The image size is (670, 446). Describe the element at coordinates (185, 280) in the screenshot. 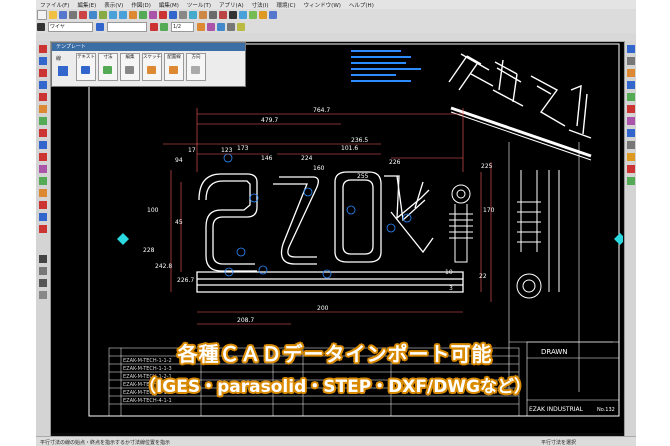

I see `dim-label: 226.7` at that location.